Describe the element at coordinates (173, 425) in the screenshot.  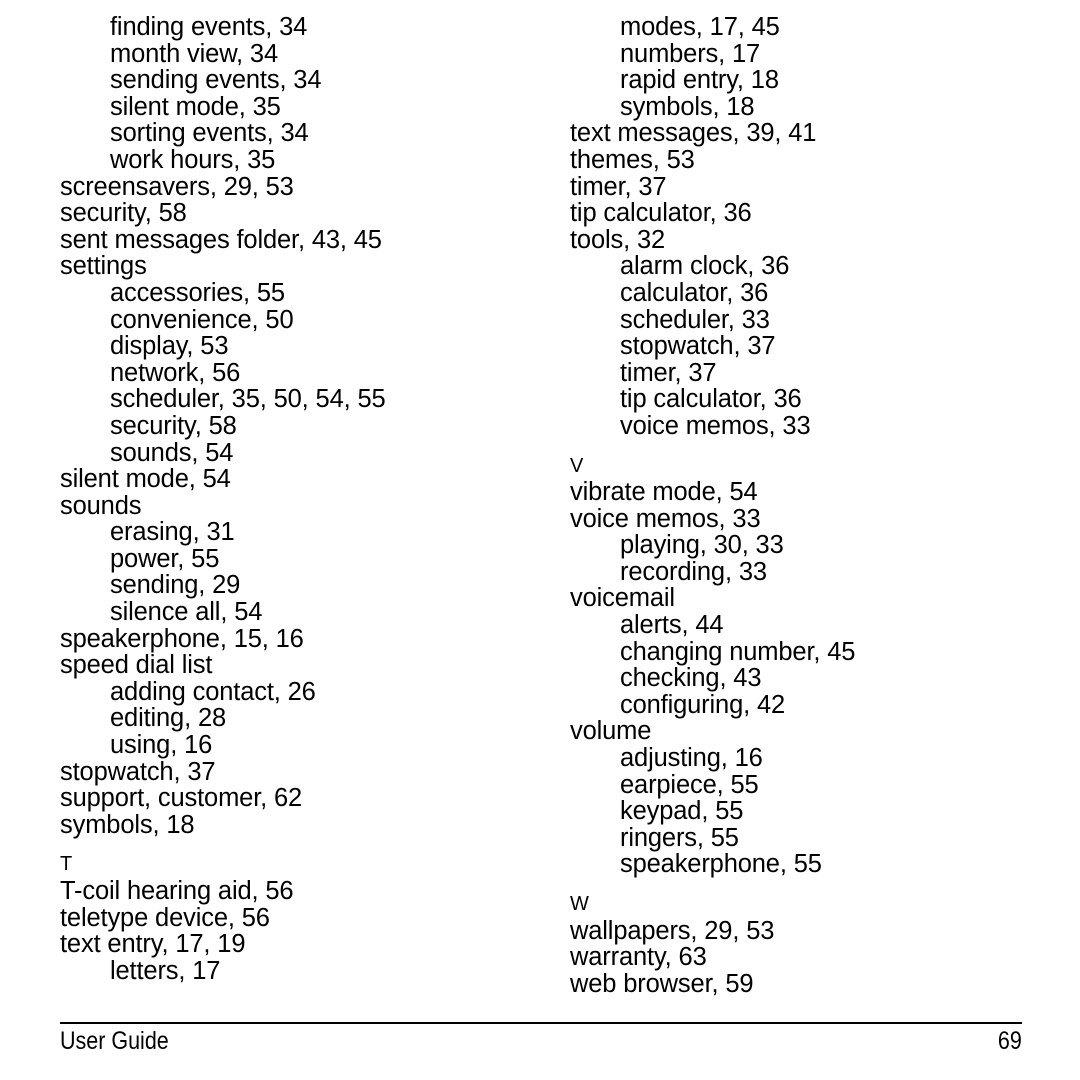
I see `index-subentry: security, 58` at that location.